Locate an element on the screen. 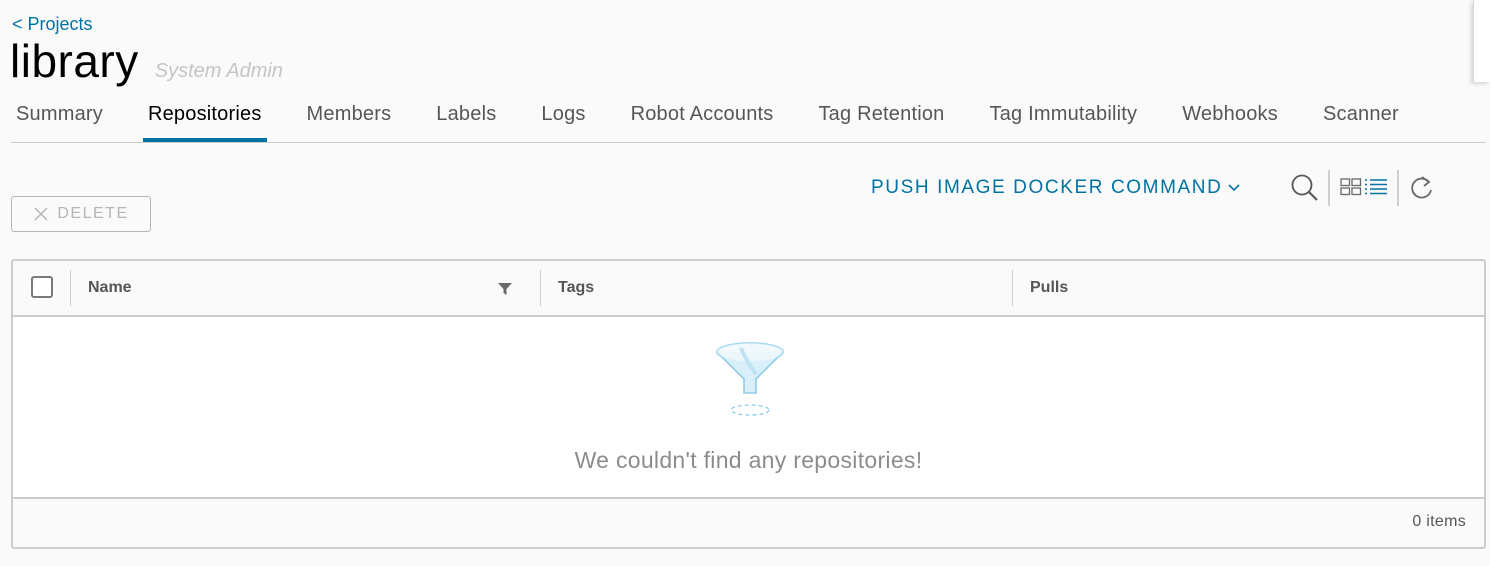 The image size is (1490, 566). page-header: library System Admin is located at coordinates (146, 61).